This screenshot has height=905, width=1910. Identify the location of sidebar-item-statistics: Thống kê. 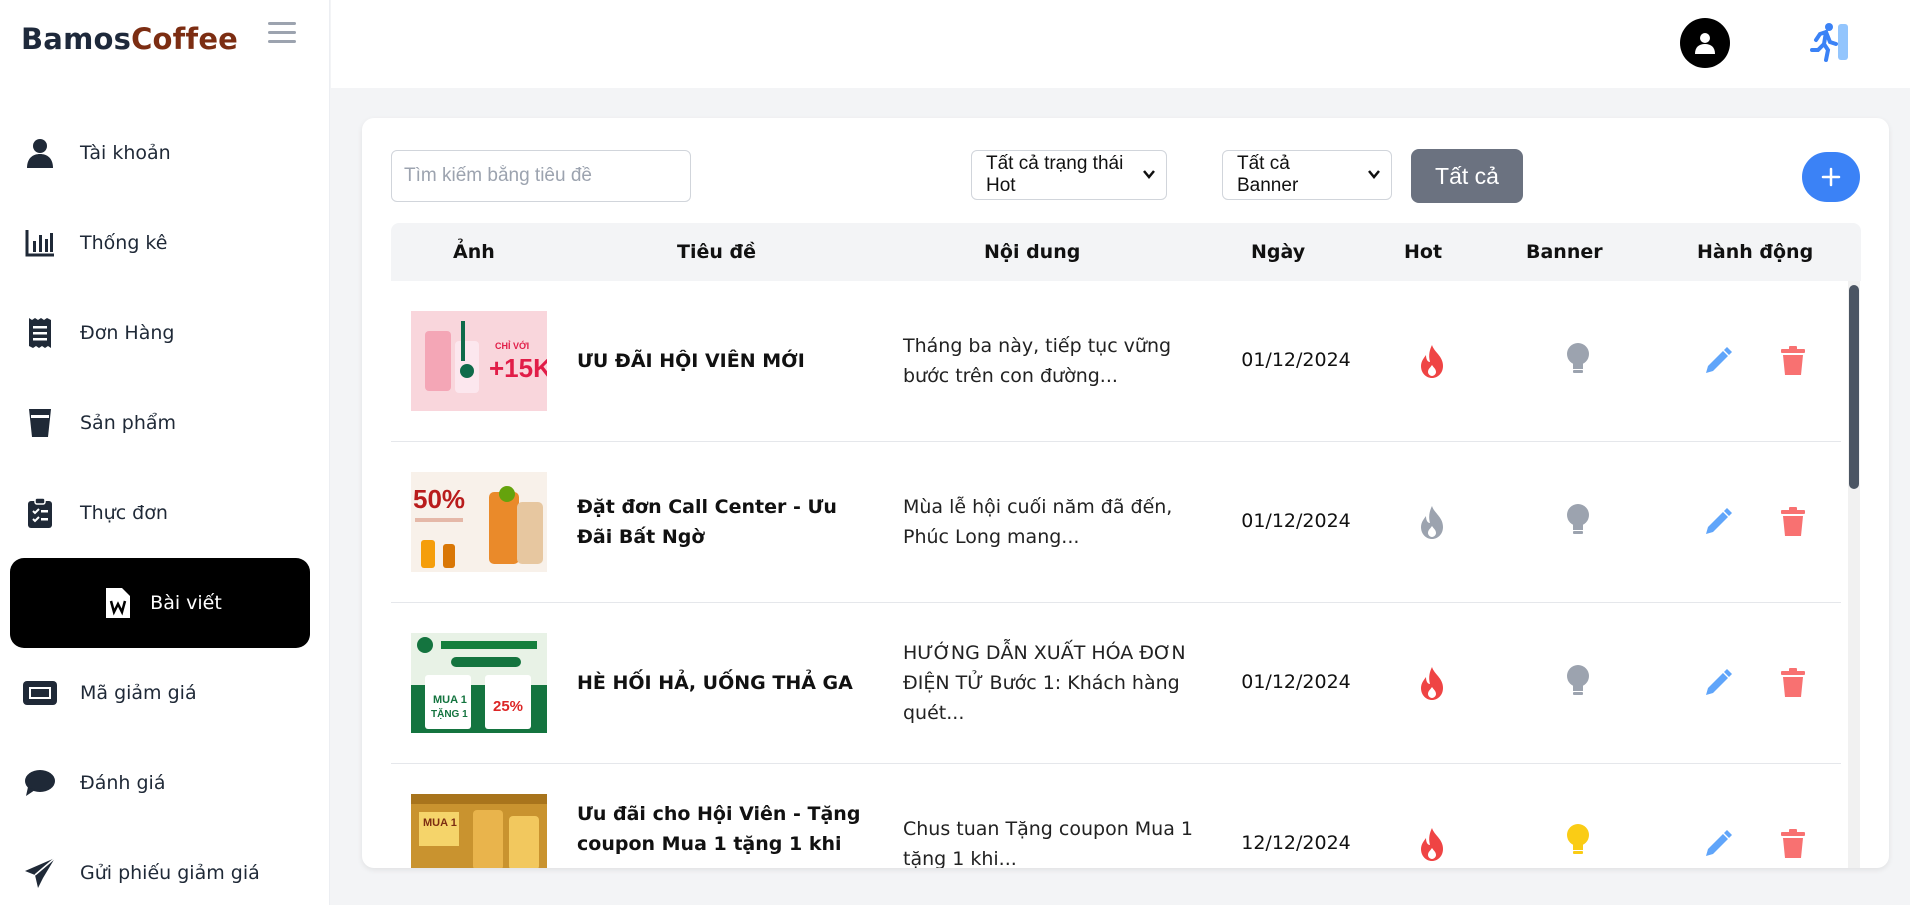
(165, 243).